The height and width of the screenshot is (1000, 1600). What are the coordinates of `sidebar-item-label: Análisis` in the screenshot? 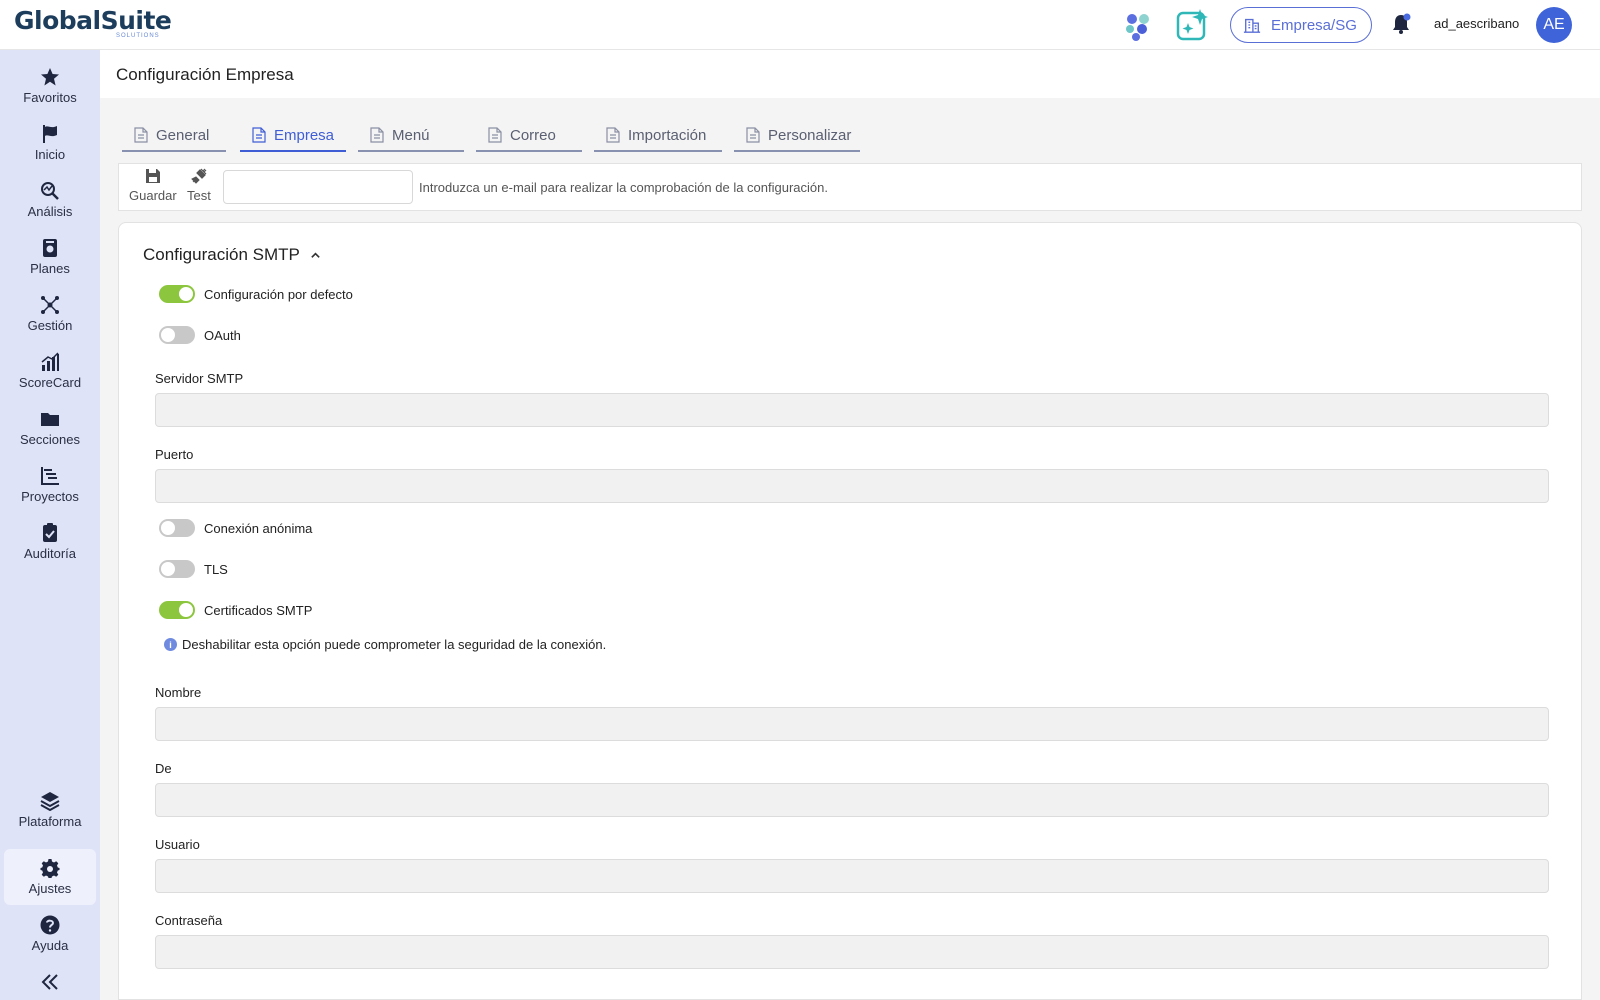 It's located at (50, 211).